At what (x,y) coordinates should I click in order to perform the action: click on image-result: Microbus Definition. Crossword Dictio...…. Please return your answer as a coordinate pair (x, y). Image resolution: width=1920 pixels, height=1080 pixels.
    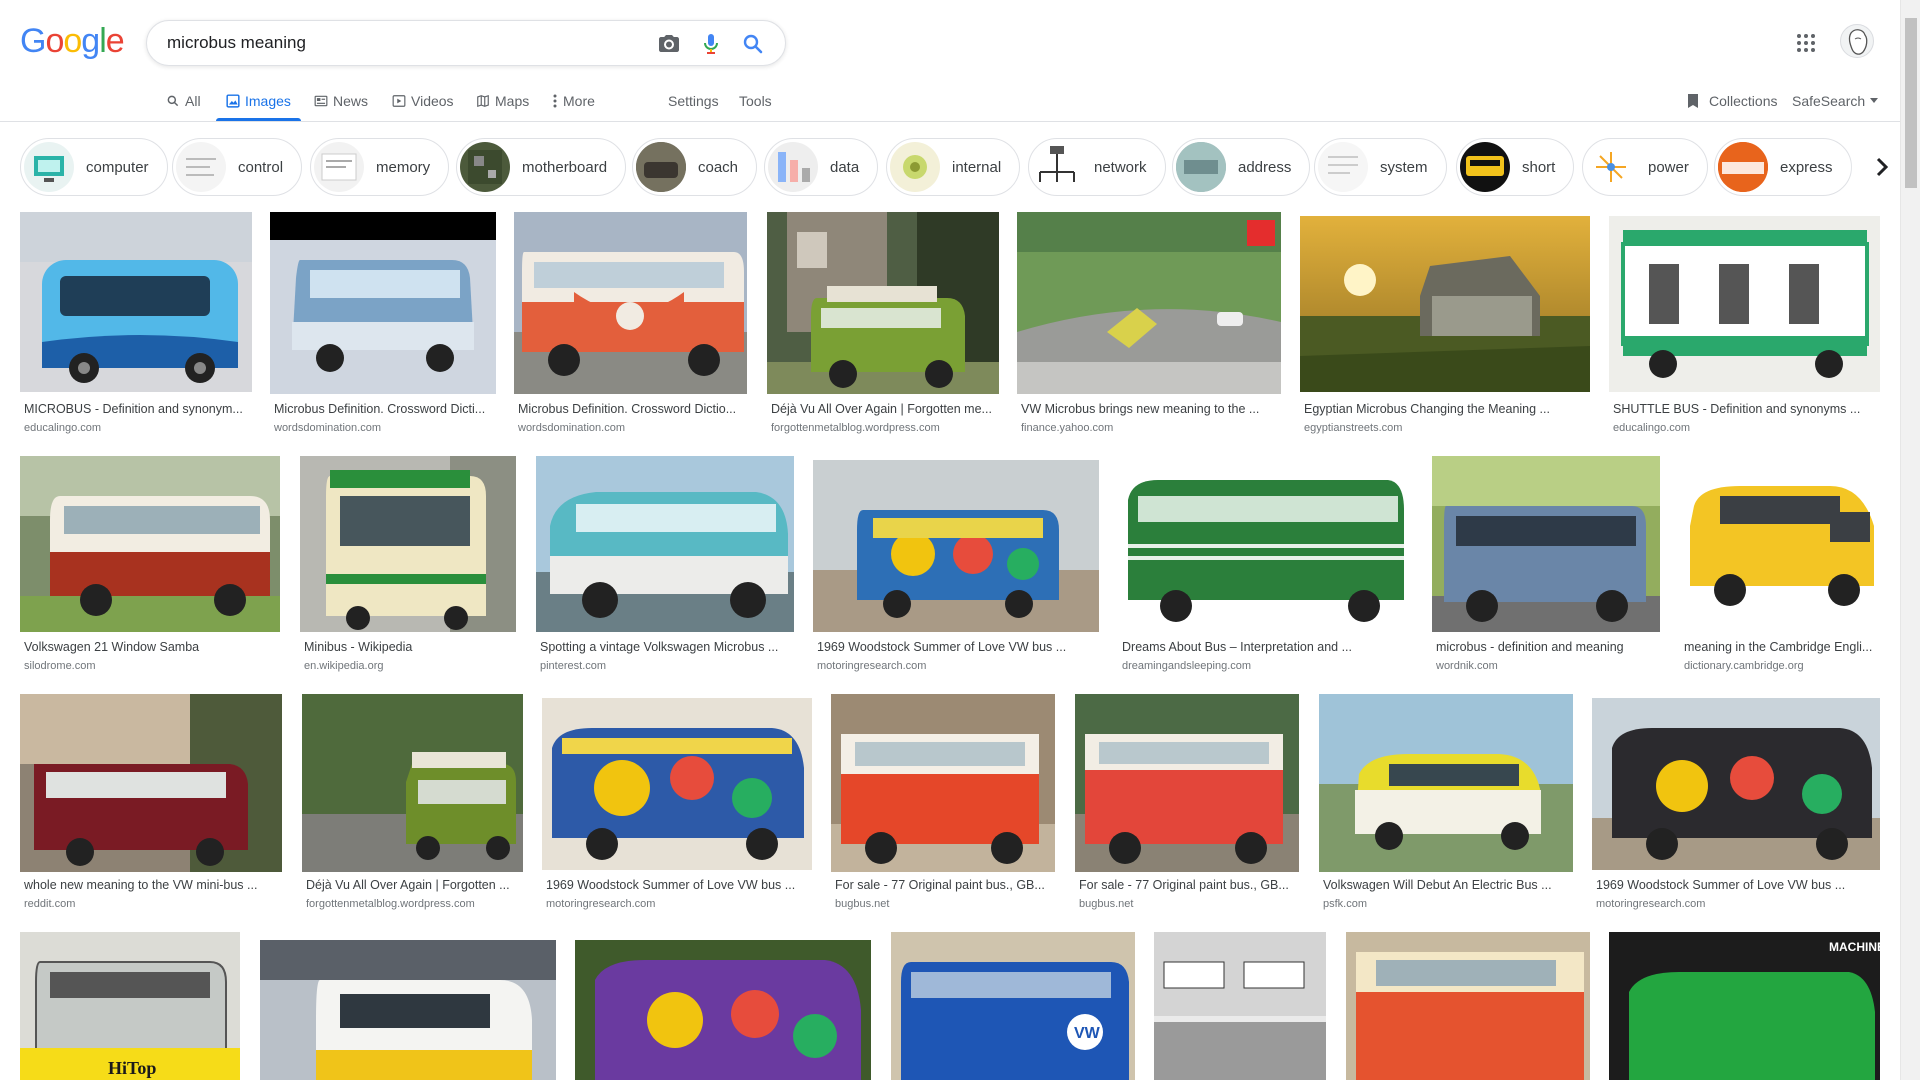
    Looking at the image, I should click on (630, 323).